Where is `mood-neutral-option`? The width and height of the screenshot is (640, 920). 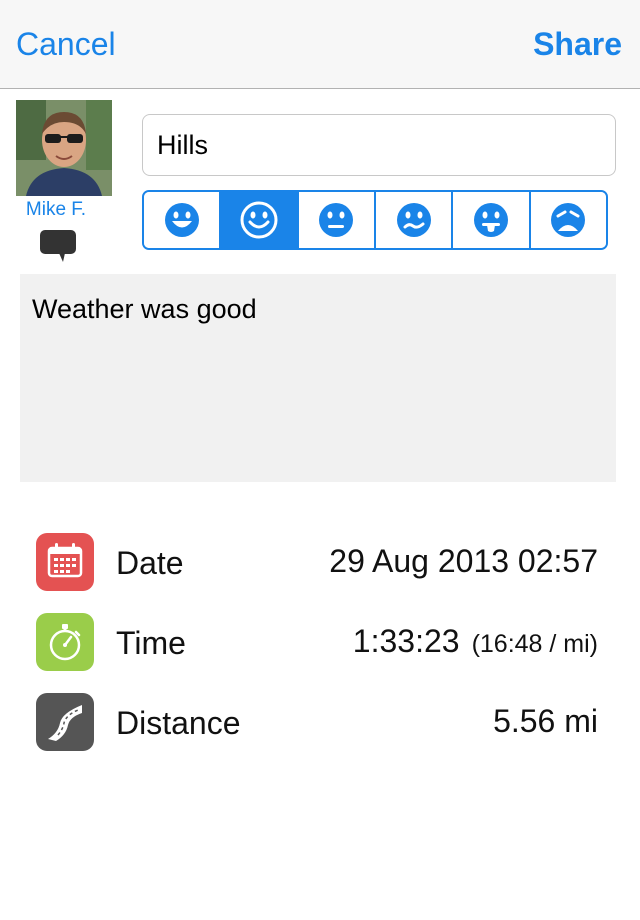
mood-neutral-option is located at coordinates (337, 220).